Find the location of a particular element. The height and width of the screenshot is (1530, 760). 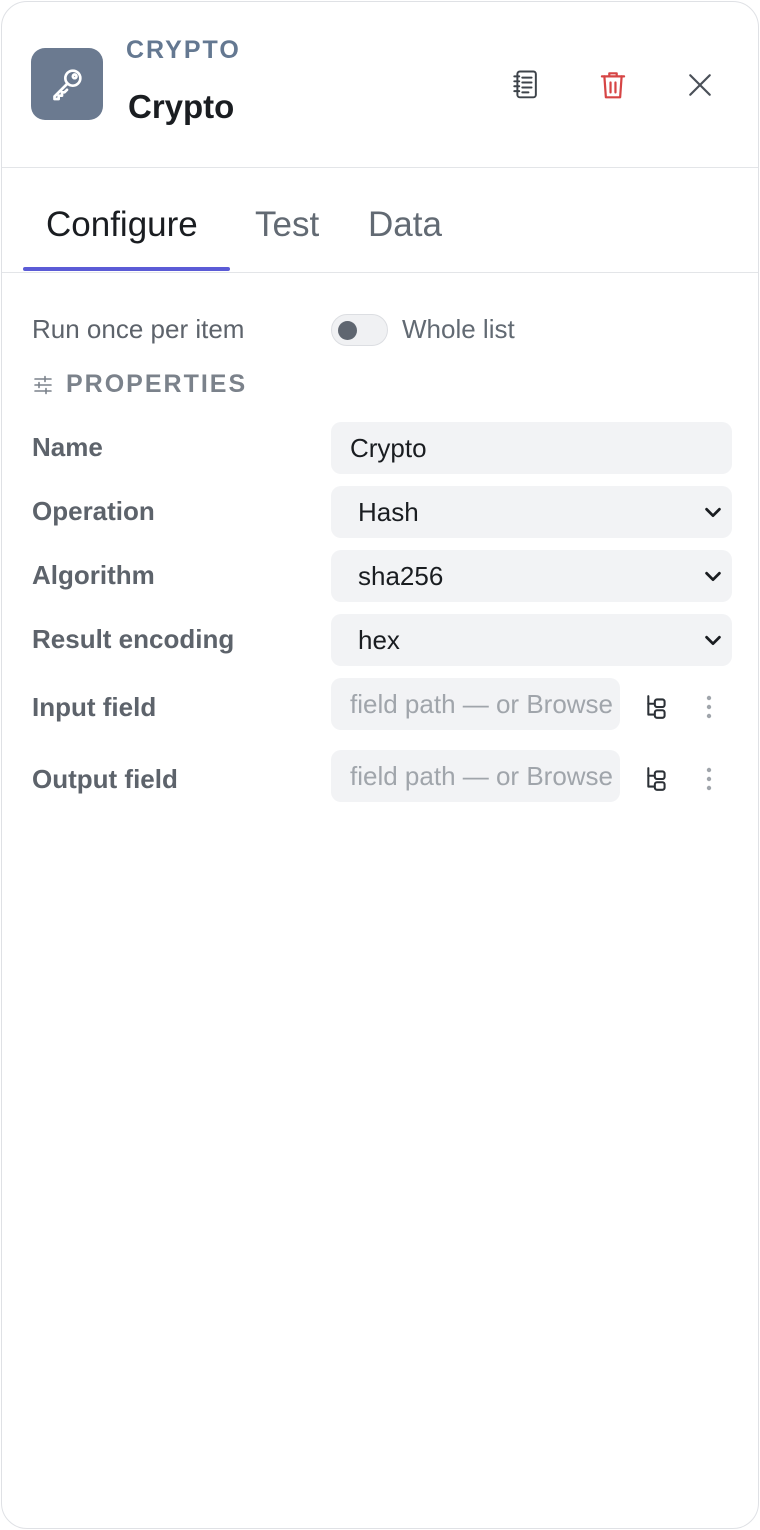

algorithm-value: sha256 is located at coordinates (401, 575).